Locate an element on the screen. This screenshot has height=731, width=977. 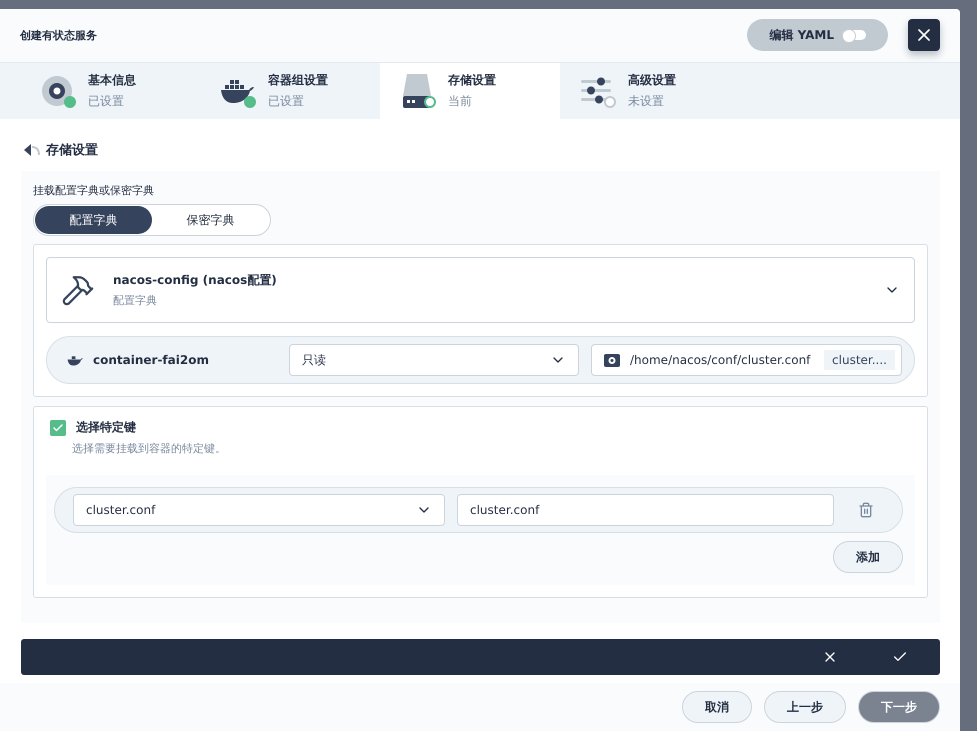
section-title: 存储设置 is located at coordinates (72, 151).